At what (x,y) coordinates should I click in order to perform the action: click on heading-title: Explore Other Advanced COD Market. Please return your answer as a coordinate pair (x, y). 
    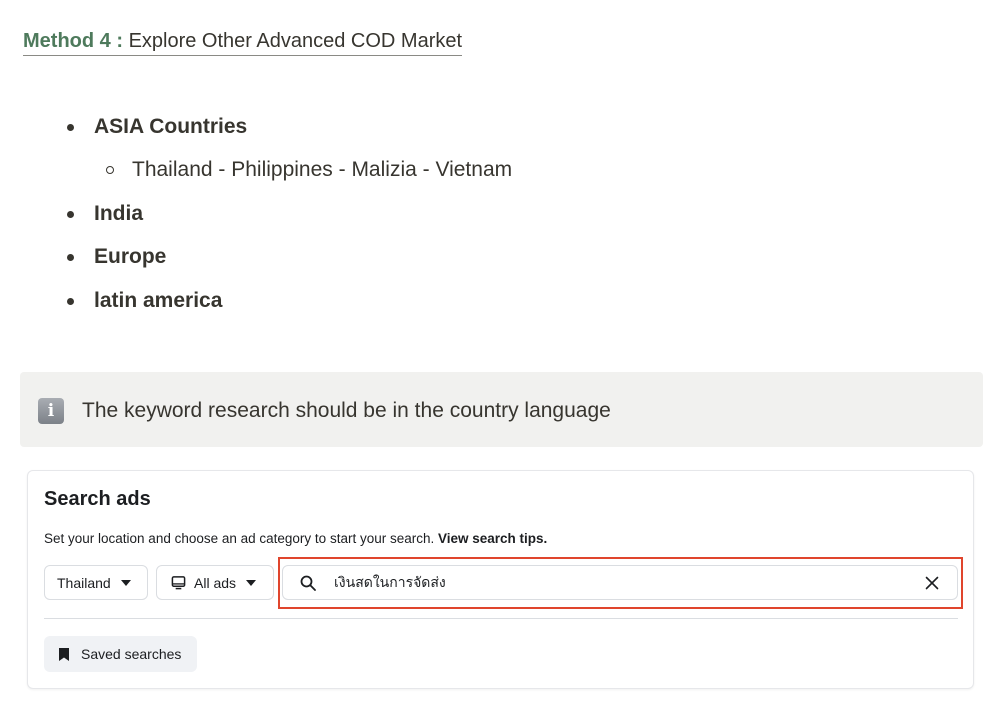
    Looking at the image, I should click on (295, 41).